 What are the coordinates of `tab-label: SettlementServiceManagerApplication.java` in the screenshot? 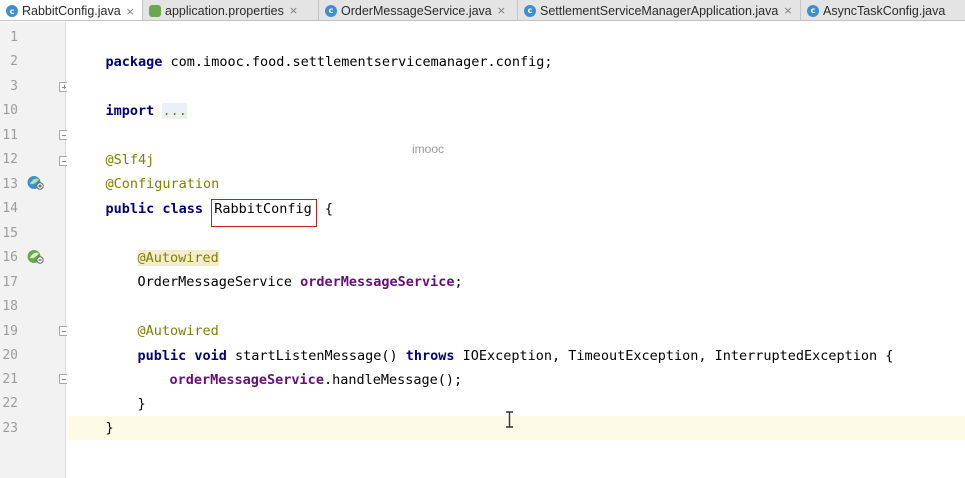 It's located at (659, 10).